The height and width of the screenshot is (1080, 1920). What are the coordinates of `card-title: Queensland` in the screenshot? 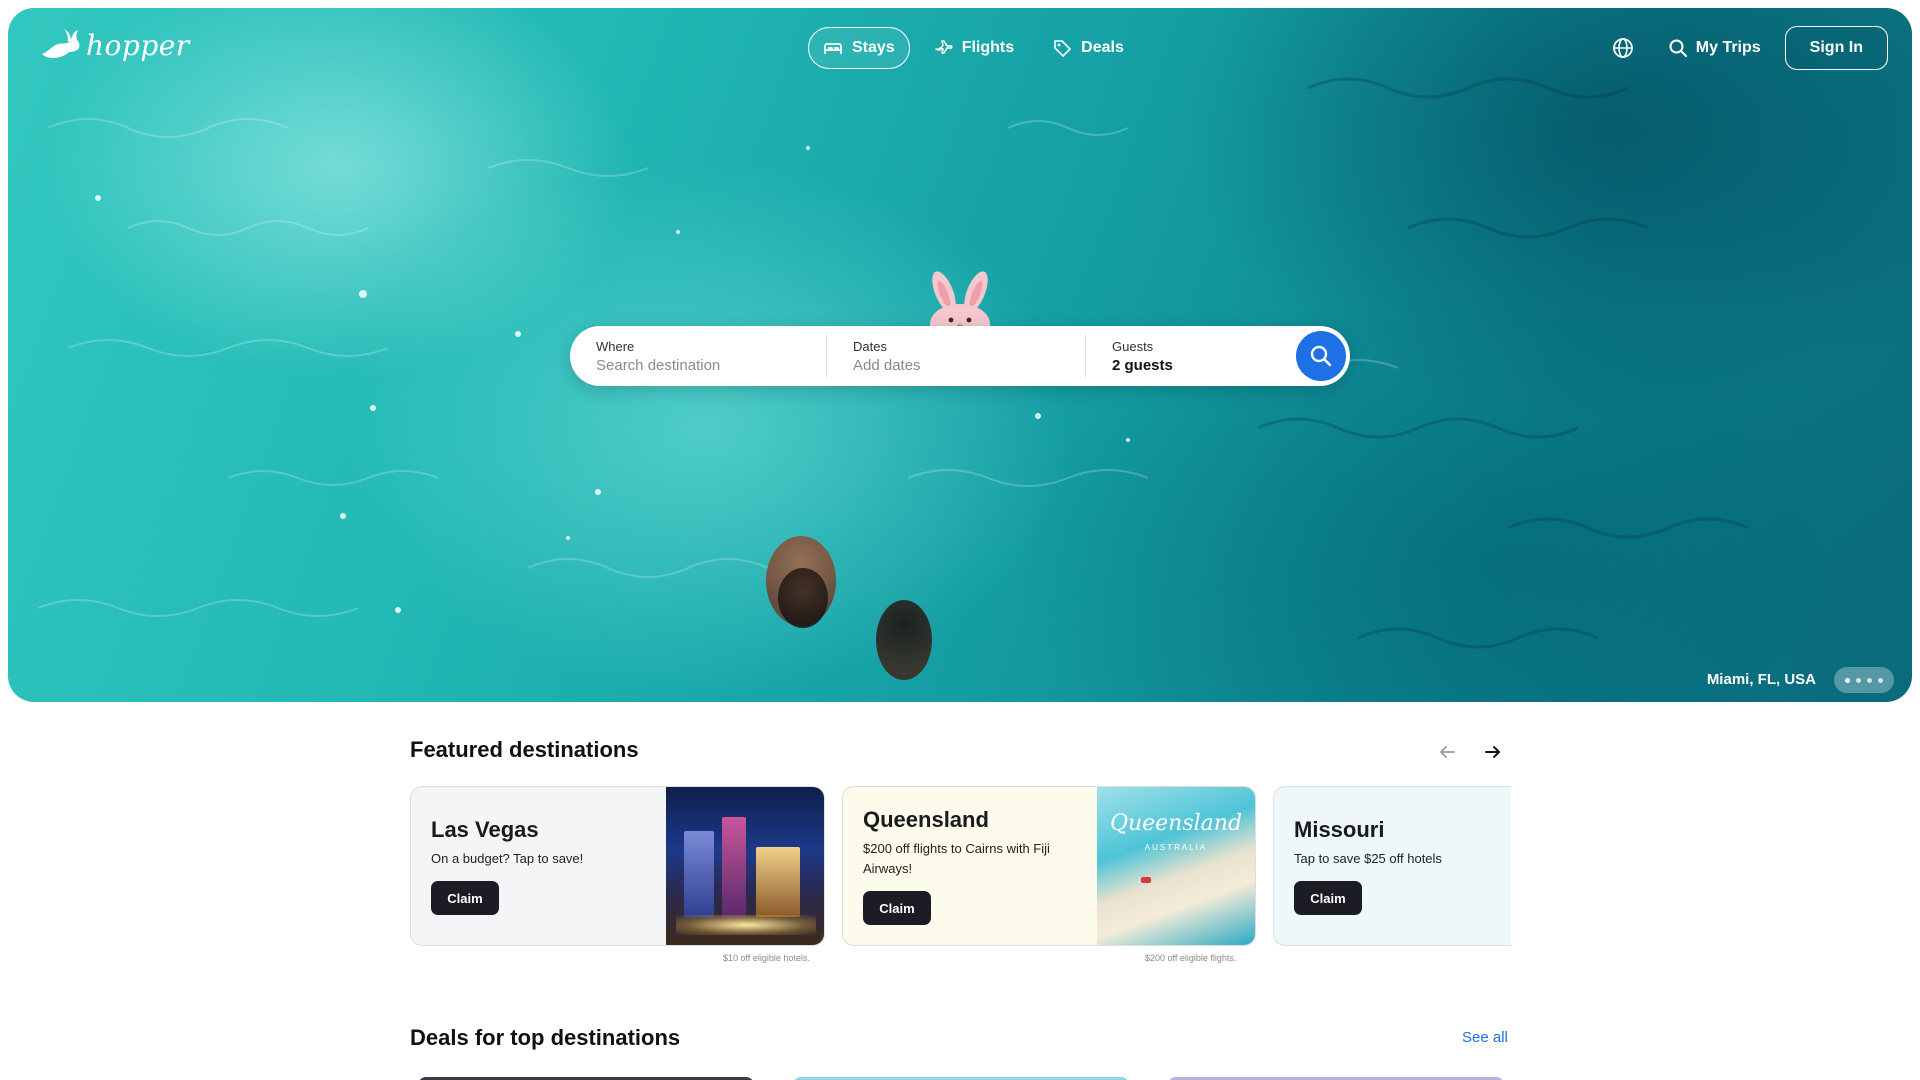 It's located at (926, 819).